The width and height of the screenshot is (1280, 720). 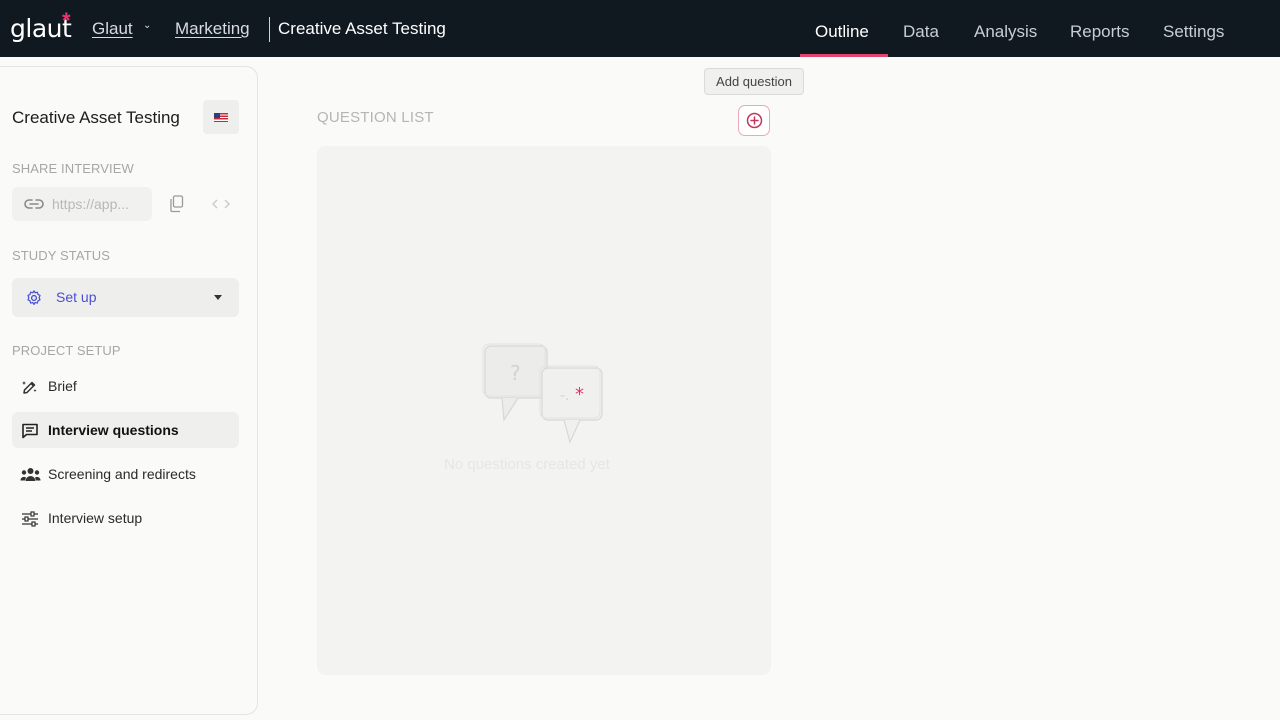 What do you see at coordinates (1100, 32) in the screenshot?
I see `tab-reports: Reports` at bounding box center [1100, 32].